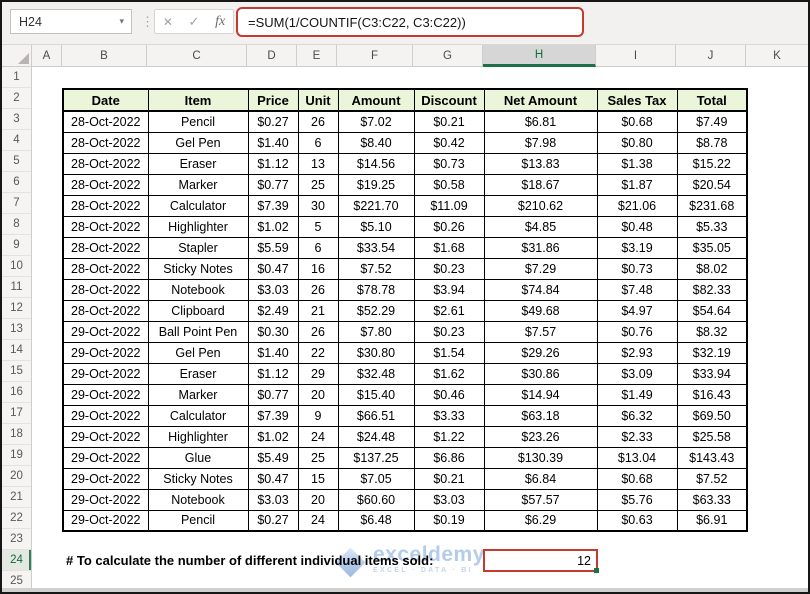 Image resolution: width=810 pixels, height=594 pixels. What do you see at coordinates (540, 457) in the screenshot?
I see `table-cell-net-amount: $130.39` at bounding box center [540, 457].